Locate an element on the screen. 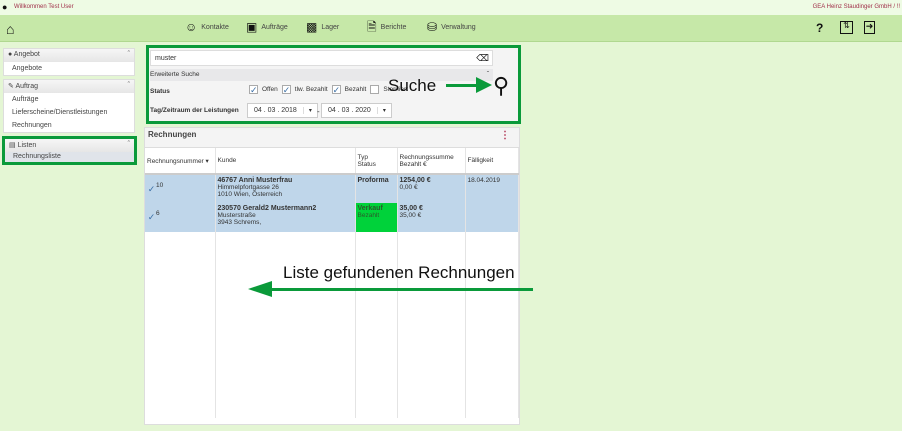  search-input: muster ⌫ is located at coordinates (321, 58).